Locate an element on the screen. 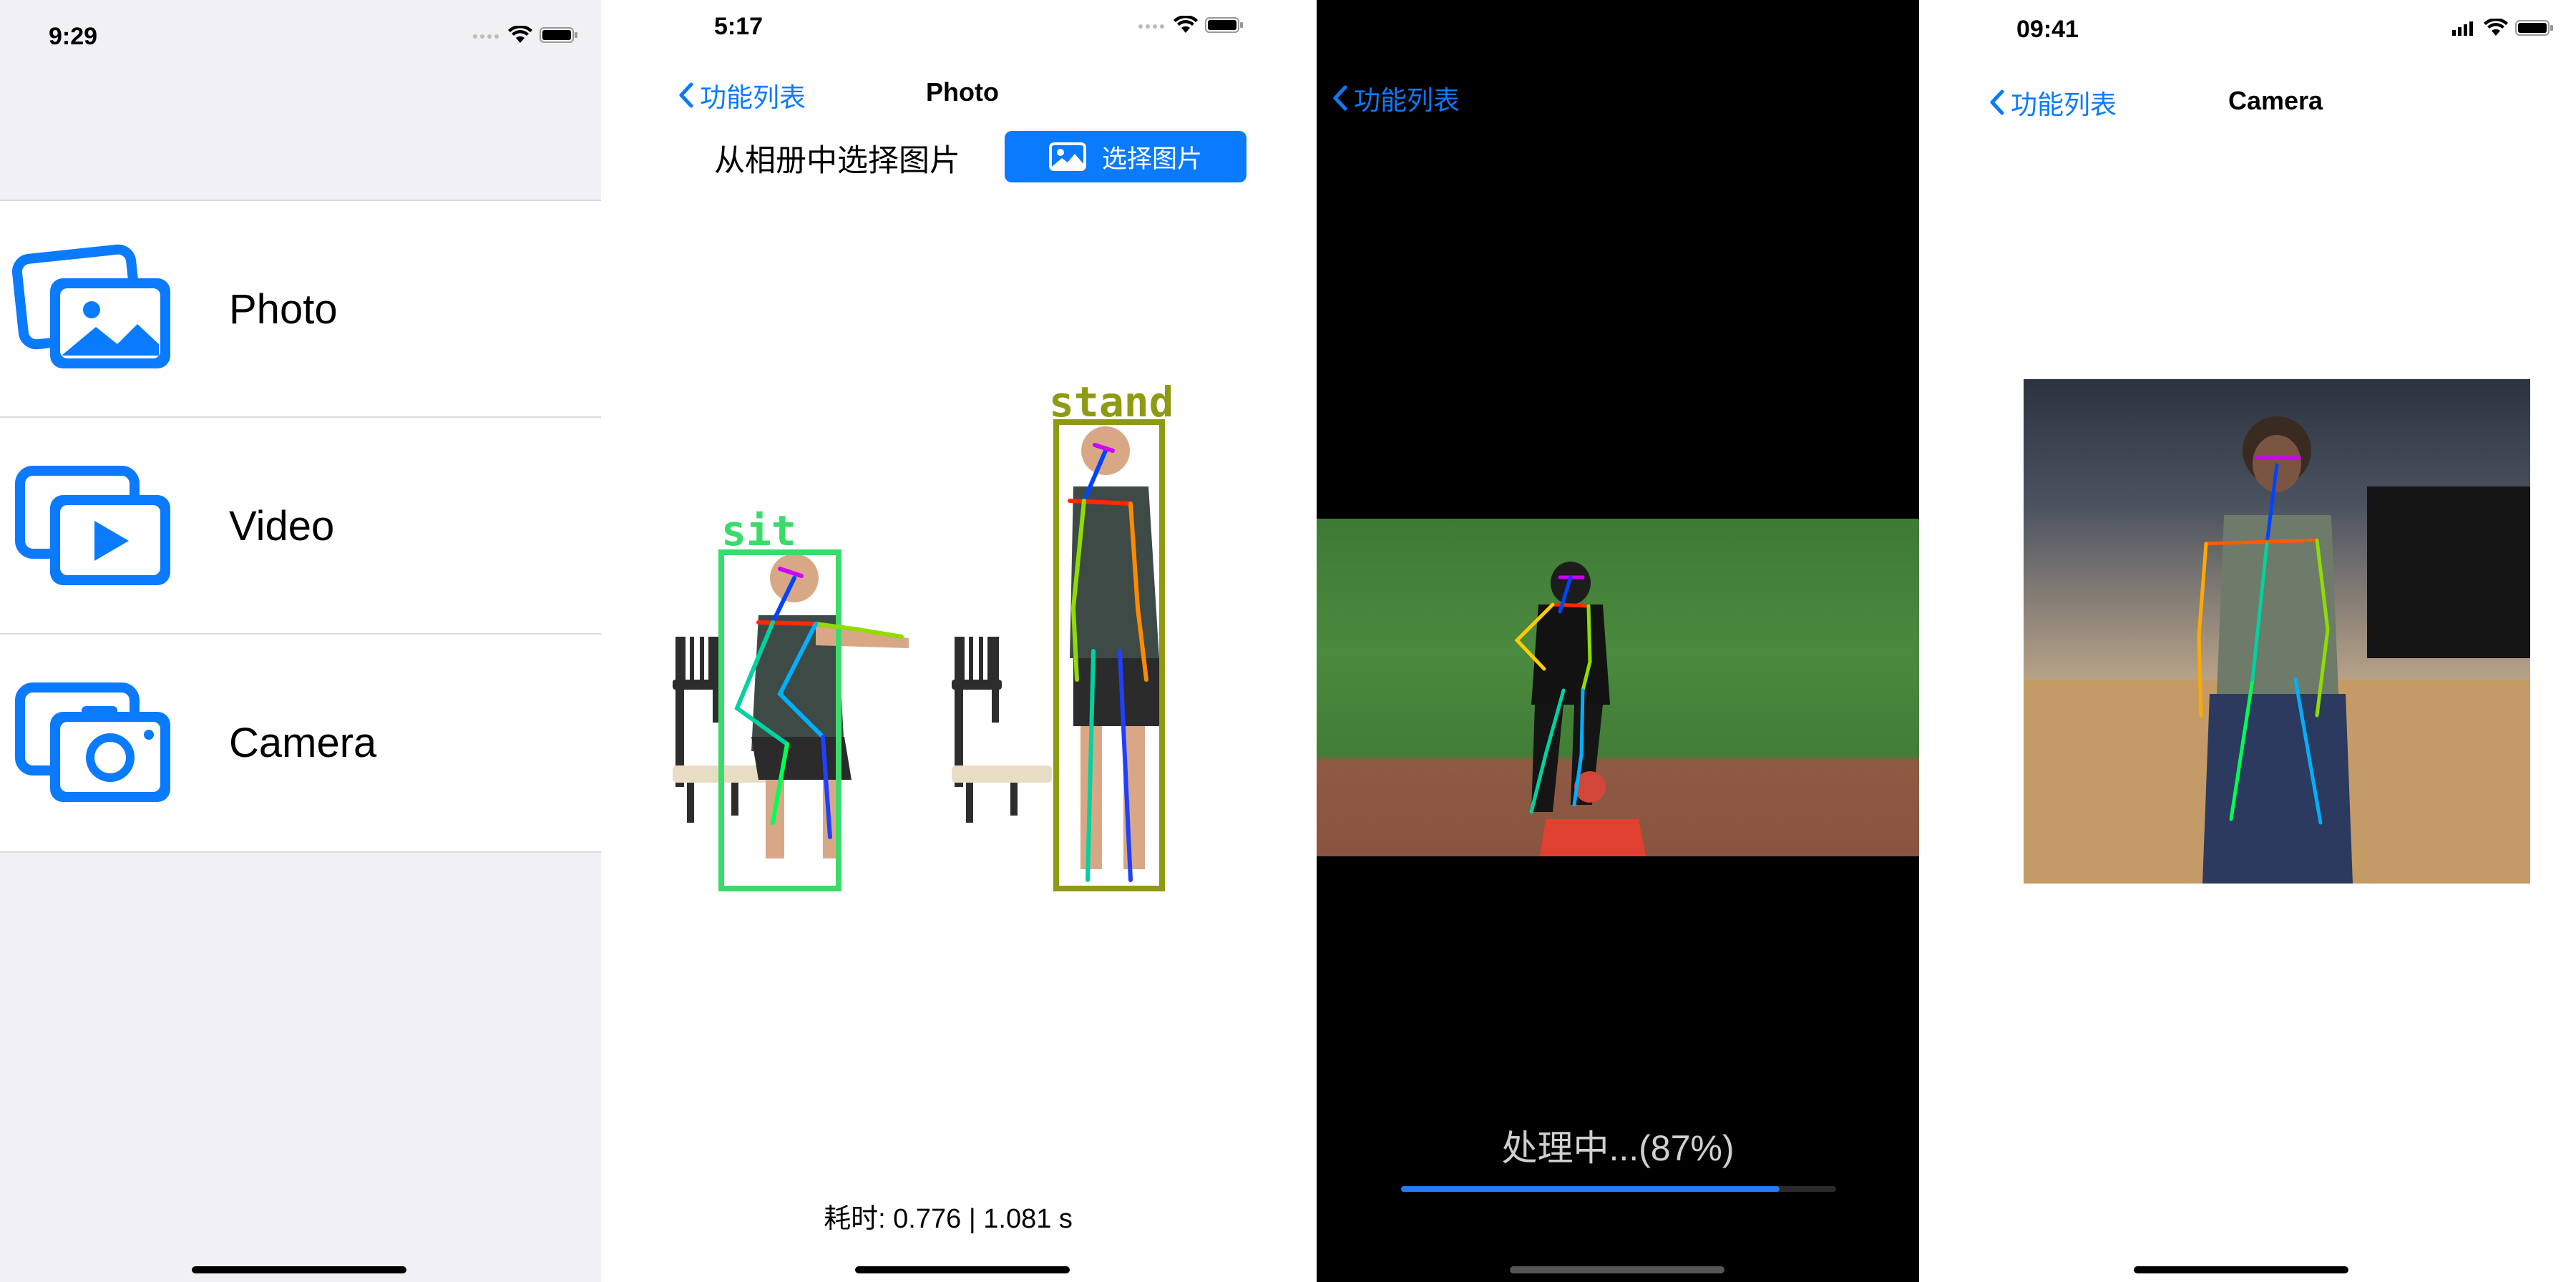  list-item-camera: Camera is located at coordinates (300, 743).